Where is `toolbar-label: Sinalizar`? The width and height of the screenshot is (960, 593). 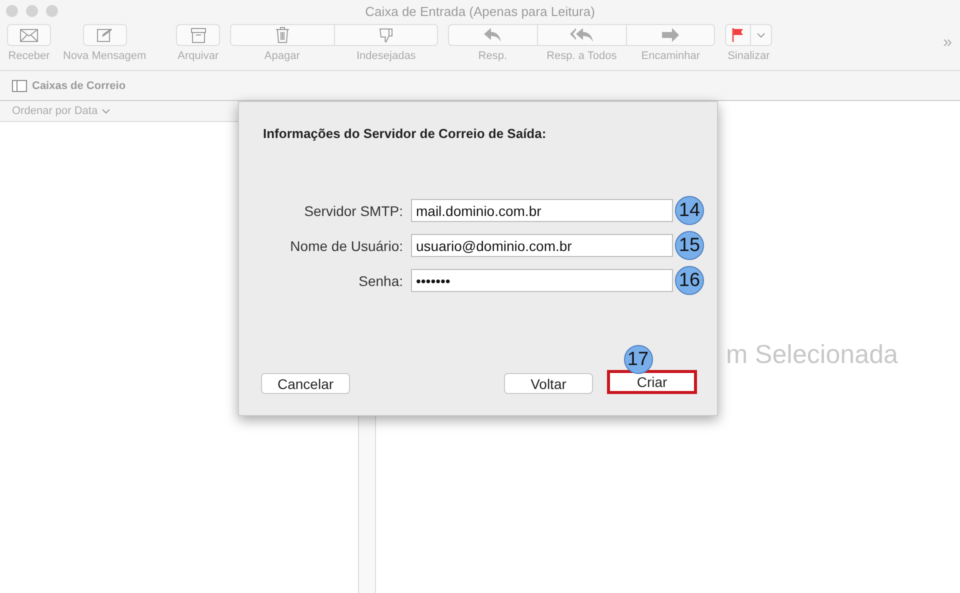 toolbar-label: Sinalizar is located at coordinates (749, 56).